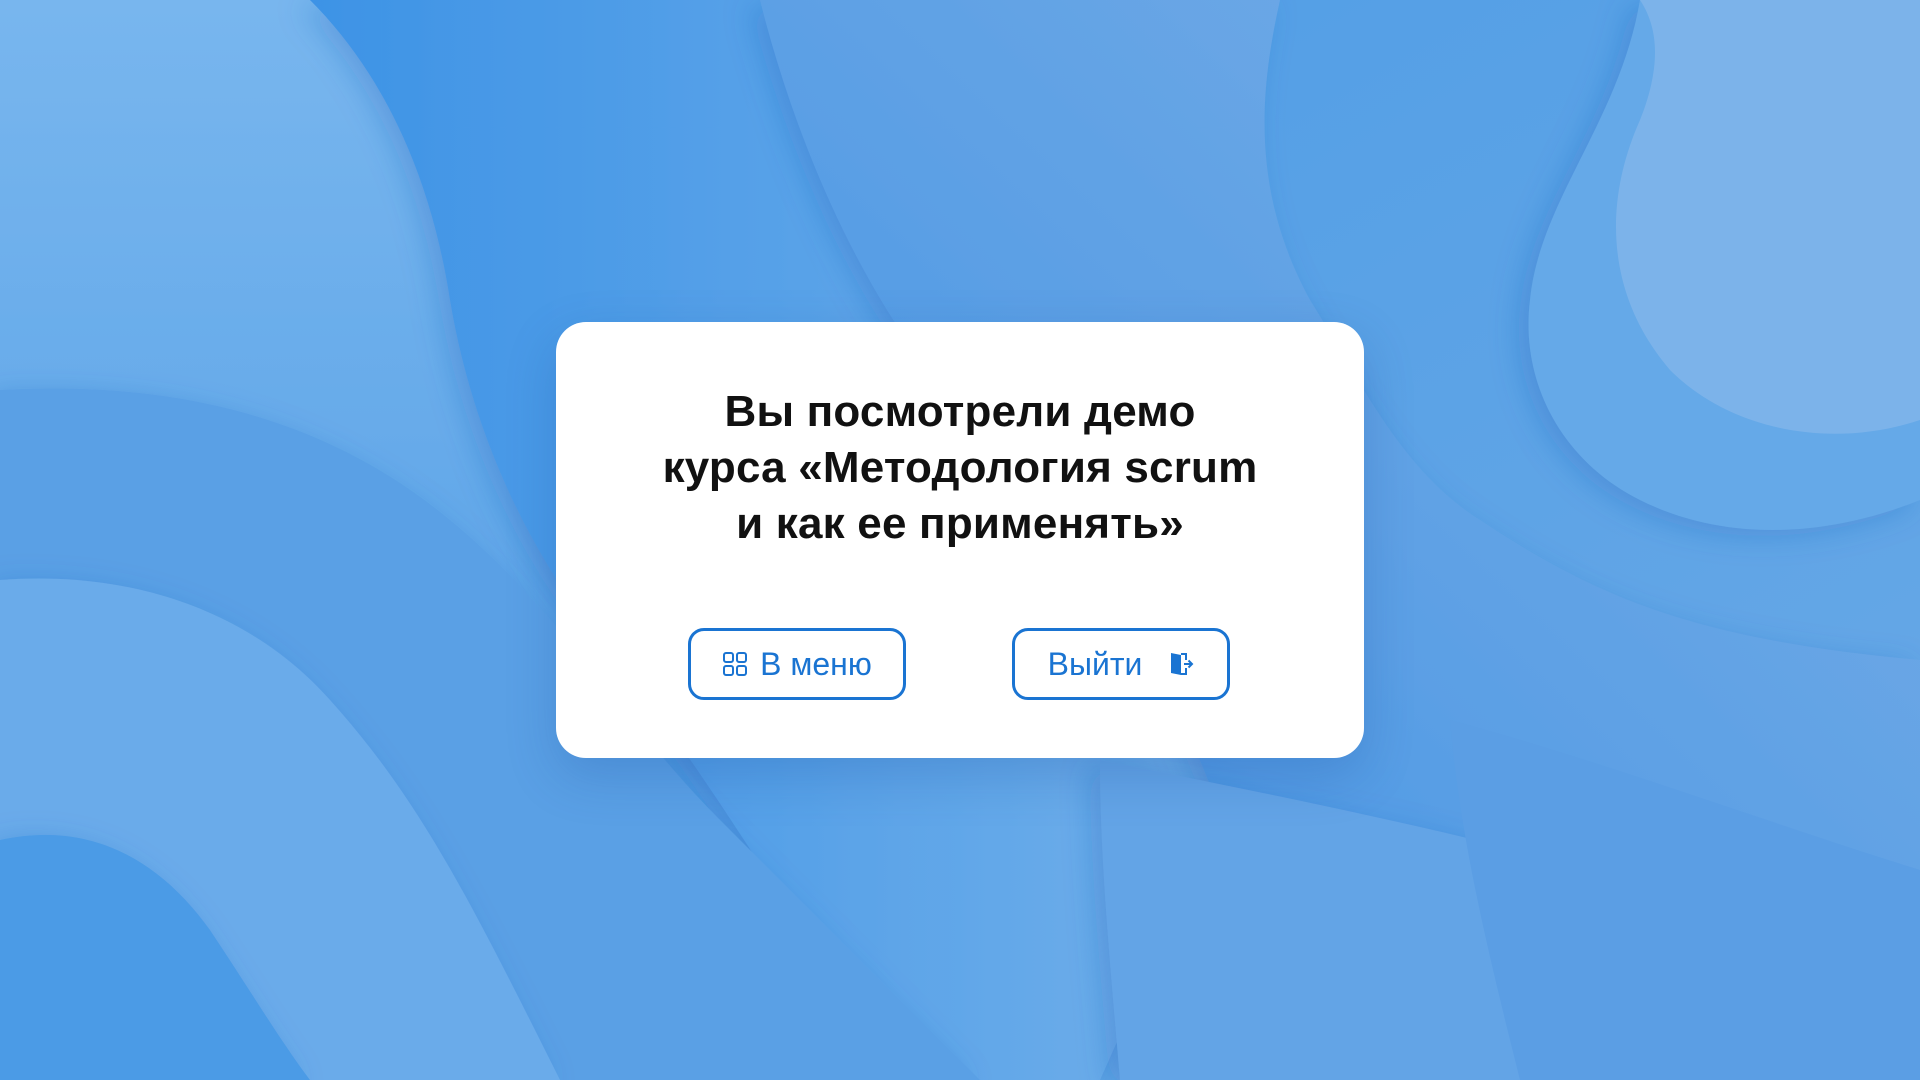 Image resolution: width=1920 pixels, height=1080 pixels. Describe the element at coordinates (816, 663) in the screenshot. I see `menu-button-label: В меню` at that location.